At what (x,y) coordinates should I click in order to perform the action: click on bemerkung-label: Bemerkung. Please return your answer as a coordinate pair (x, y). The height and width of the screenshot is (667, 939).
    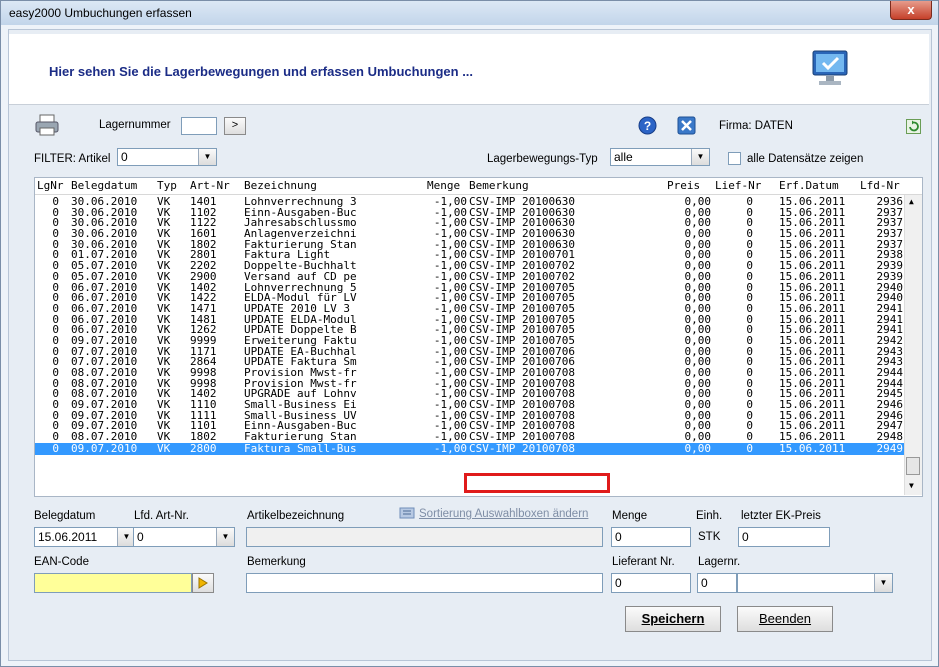
    Looking at the image, I should click on (276, 562).